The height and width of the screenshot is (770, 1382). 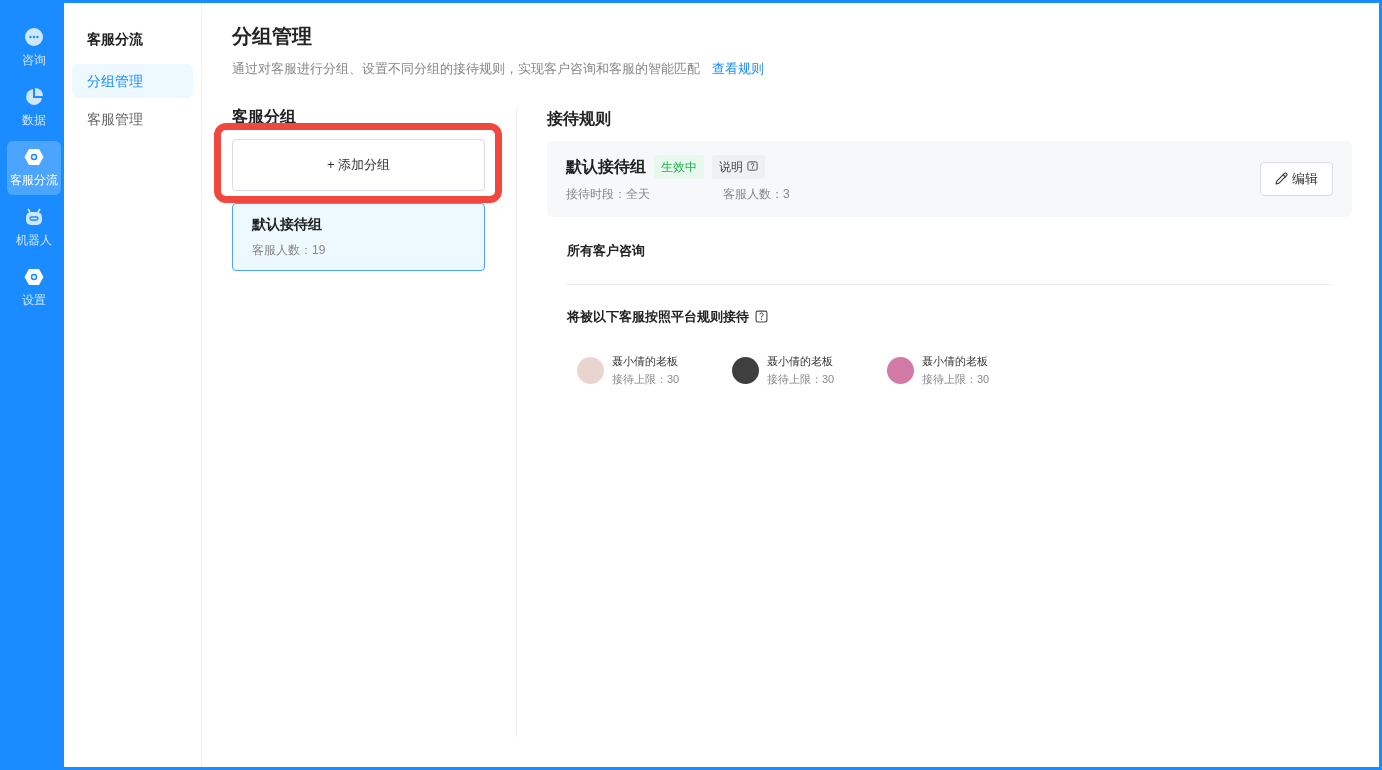 I want to click on edit-button: 编辑, so click(x=1296, y=178).